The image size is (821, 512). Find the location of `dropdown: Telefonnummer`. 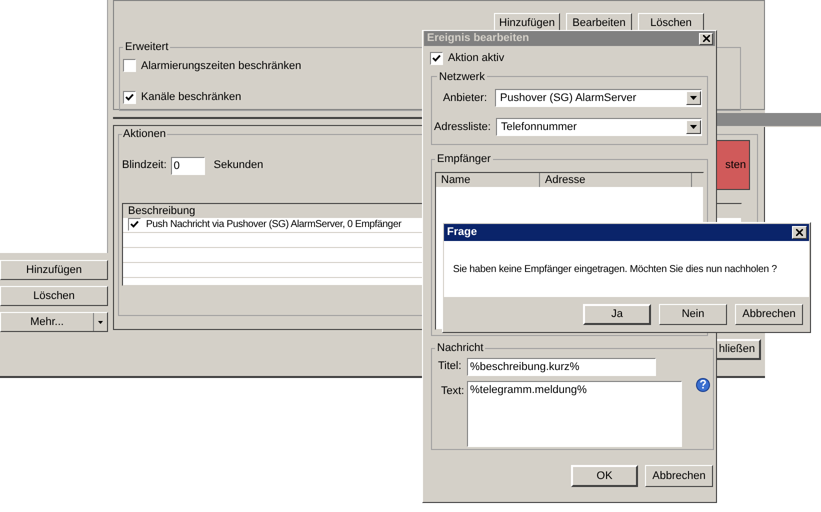

dropdown: Telefonnummer is located at coordinates (599, 127).